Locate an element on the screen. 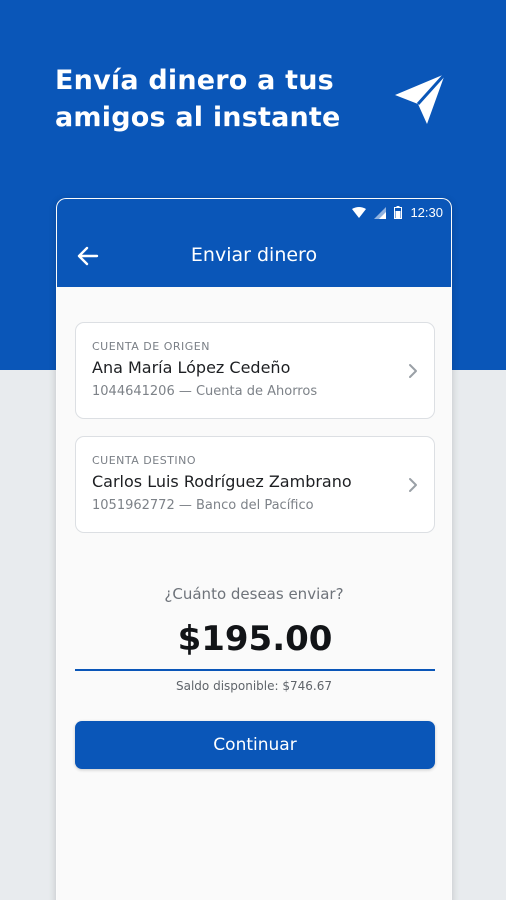 This screenshot has height=900, width=506. origin-account-name: Ana María López Cedeño is located at coordinates (191, 367).